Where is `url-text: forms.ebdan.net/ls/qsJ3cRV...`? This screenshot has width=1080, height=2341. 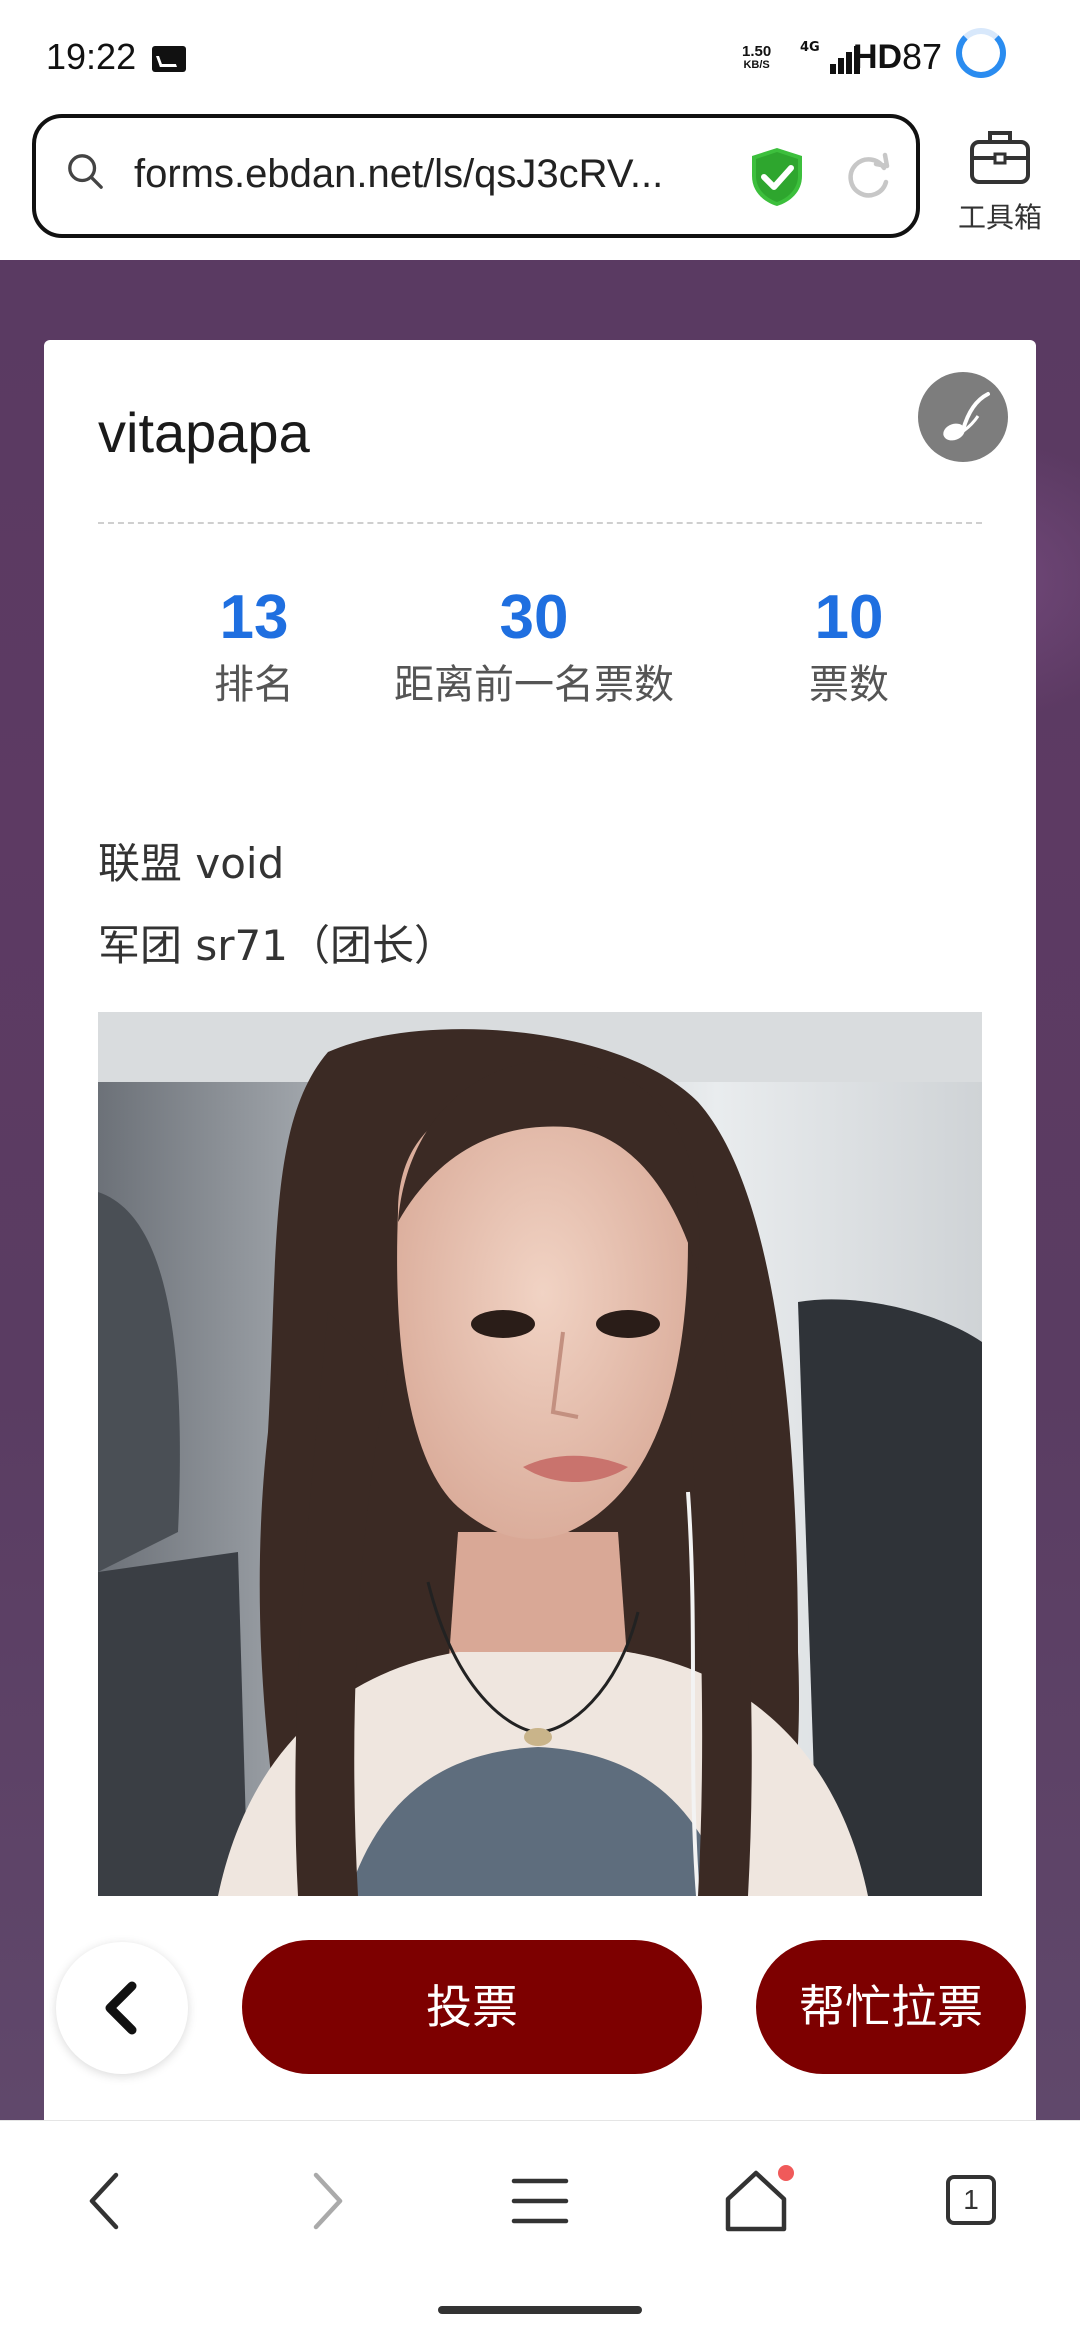
url-text: forms.ebdan.net/ls/qsJ3cRV... is located at coordinates (398, 174).